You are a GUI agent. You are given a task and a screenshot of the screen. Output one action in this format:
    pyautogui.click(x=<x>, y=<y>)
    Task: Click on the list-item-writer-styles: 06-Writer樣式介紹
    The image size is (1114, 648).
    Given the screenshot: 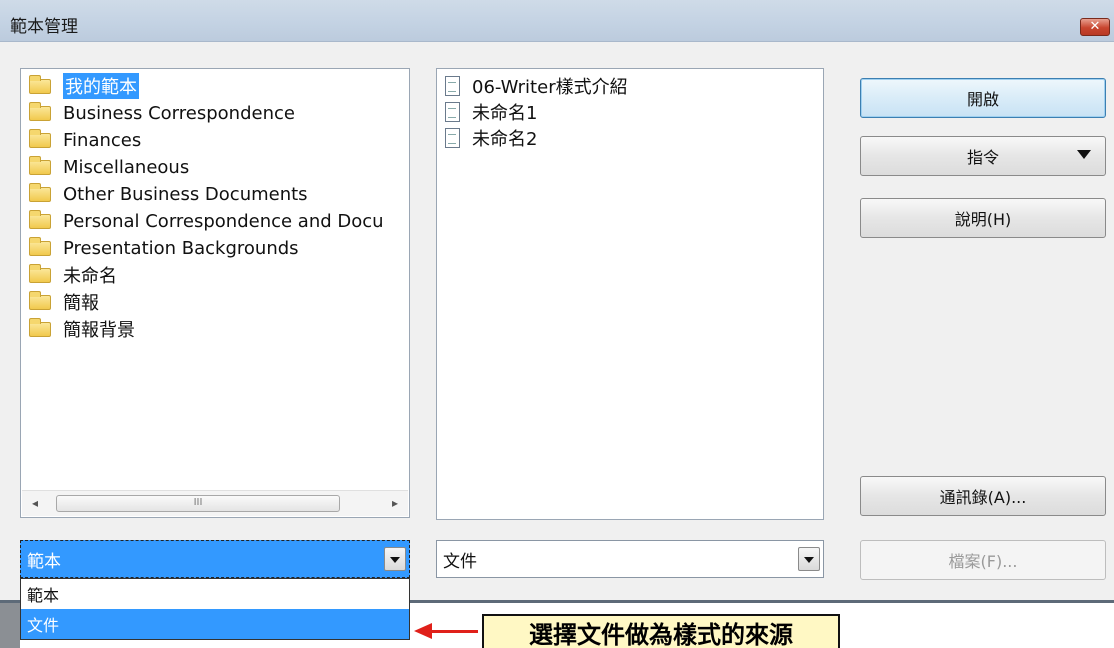 What is the action you would take?
    pyautogui.click(x=536, y=86)
    